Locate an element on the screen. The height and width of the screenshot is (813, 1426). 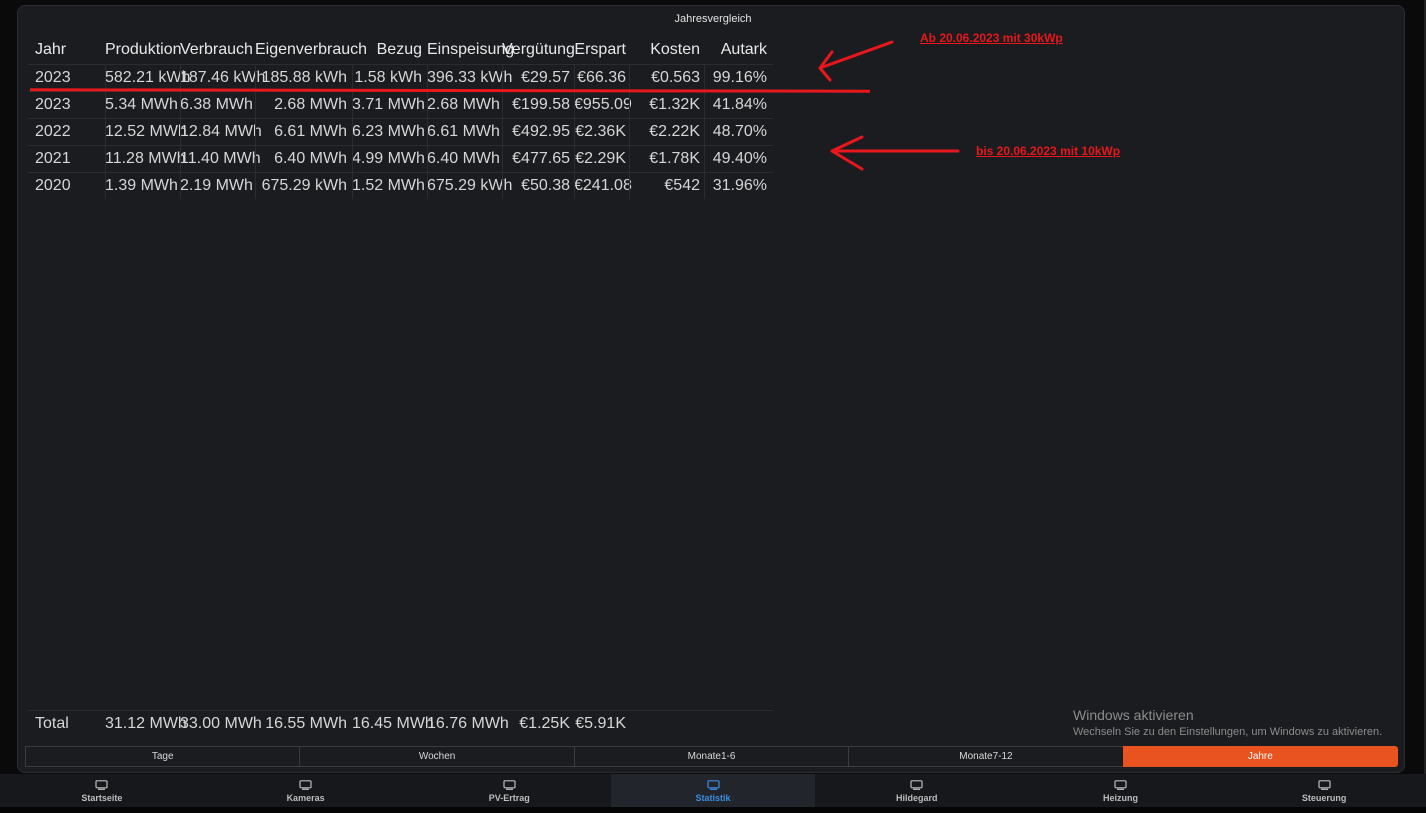
table-cell: 11.28 MWh is located at coordinates (145, 158).